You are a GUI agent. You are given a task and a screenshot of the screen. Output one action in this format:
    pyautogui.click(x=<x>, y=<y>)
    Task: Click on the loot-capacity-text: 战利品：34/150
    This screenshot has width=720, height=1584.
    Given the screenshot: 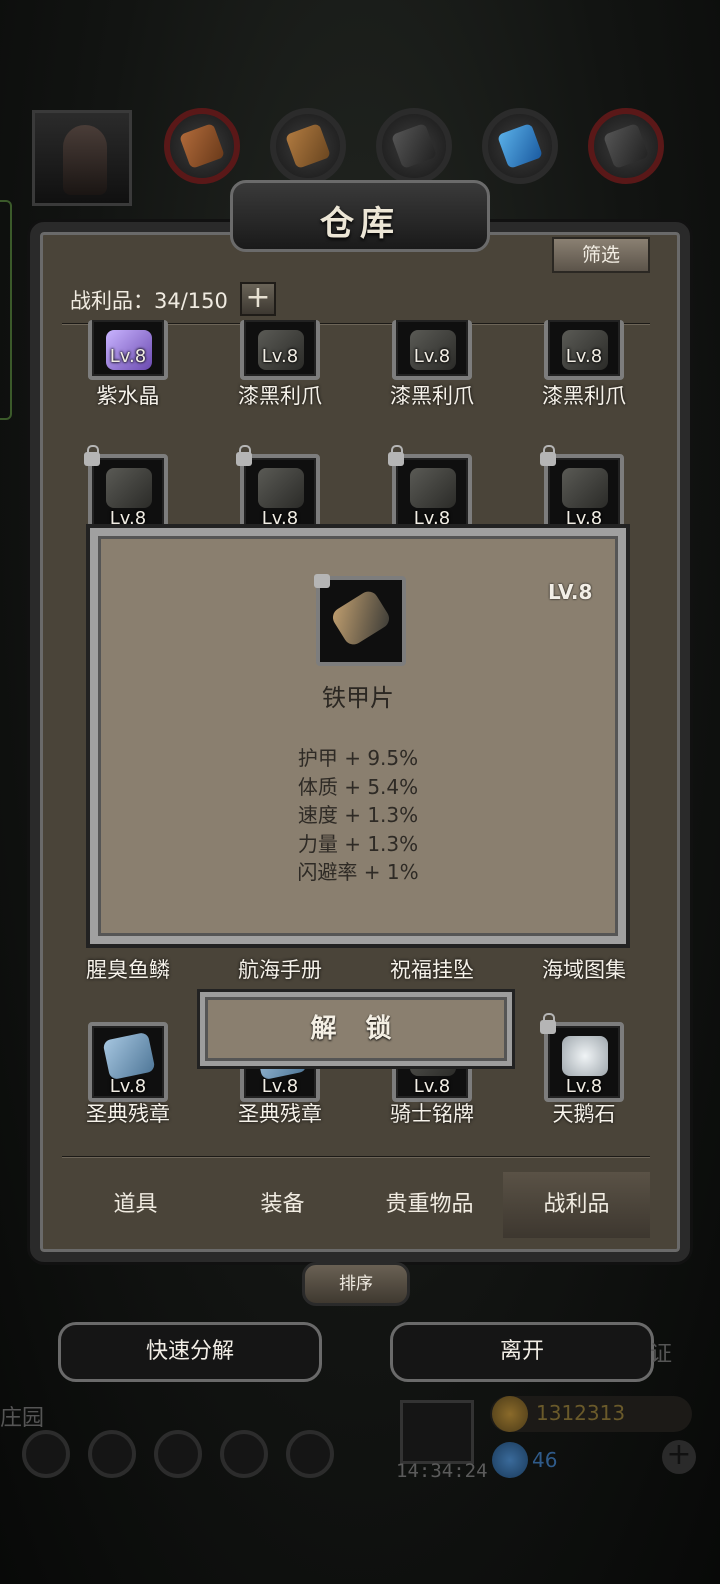 What is the action you would take?
    pyautogui.click(x=149, y=301)
    